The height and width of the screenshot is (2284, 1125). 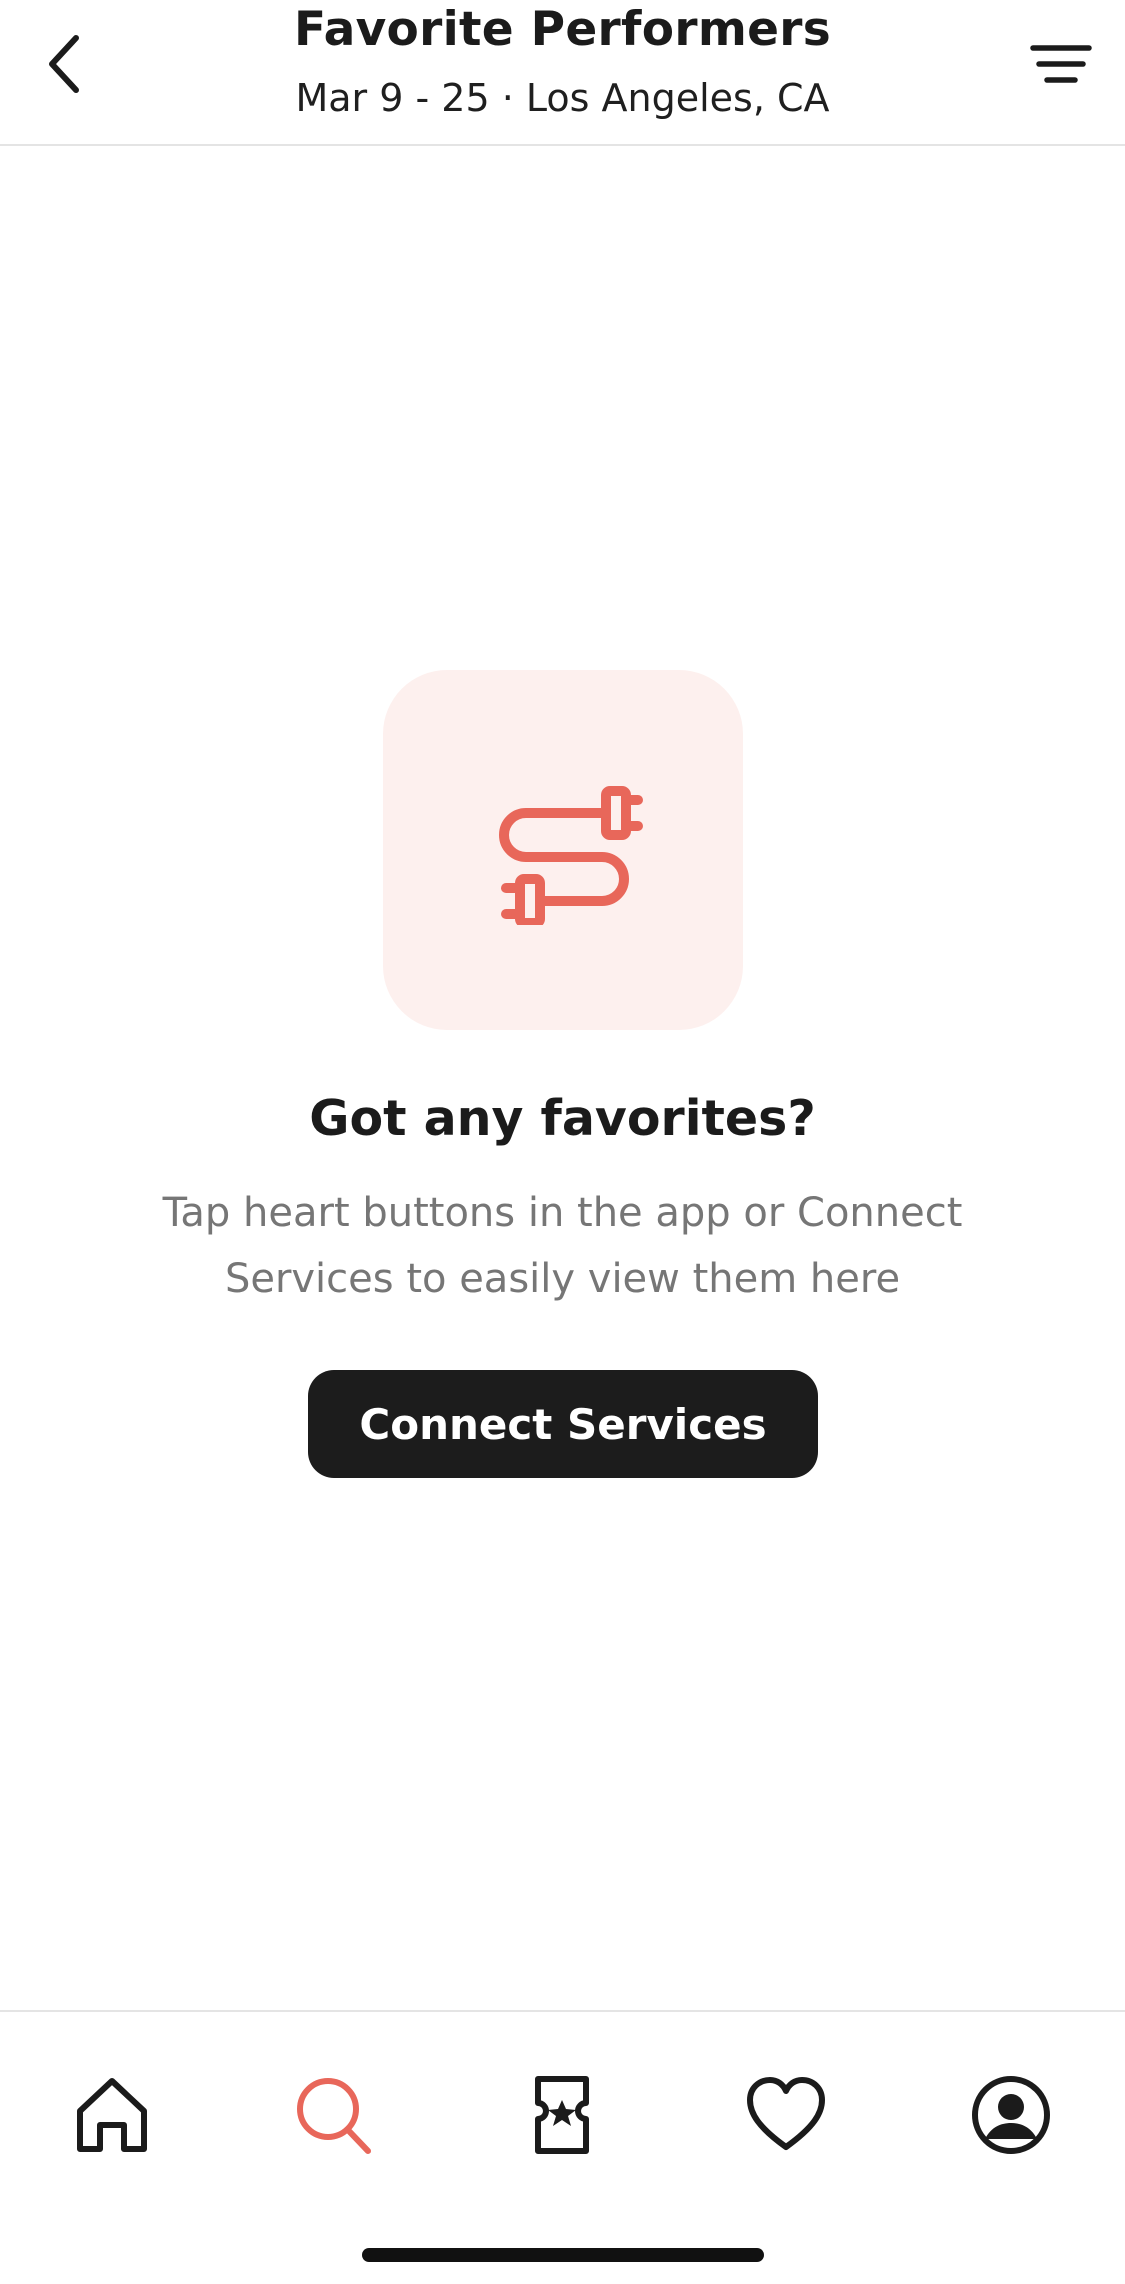 I want to click on chevron-left-icon, so click(x=64, y=64).